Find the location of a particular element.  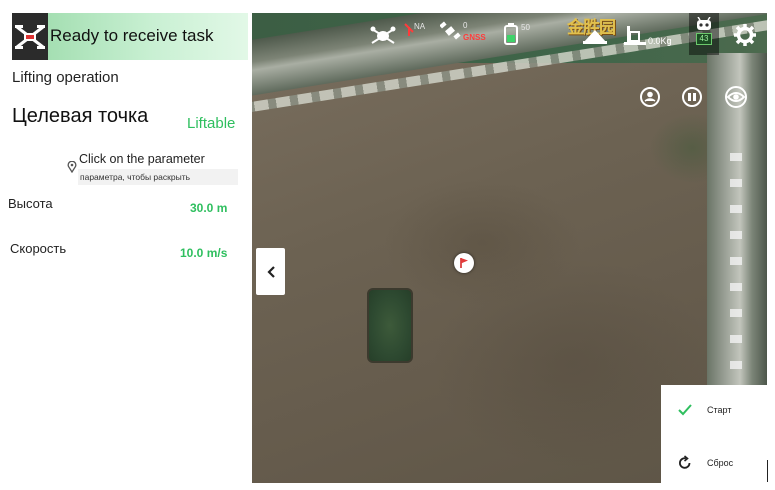

reset-button: Сброс is located at coordinates (714, 463).